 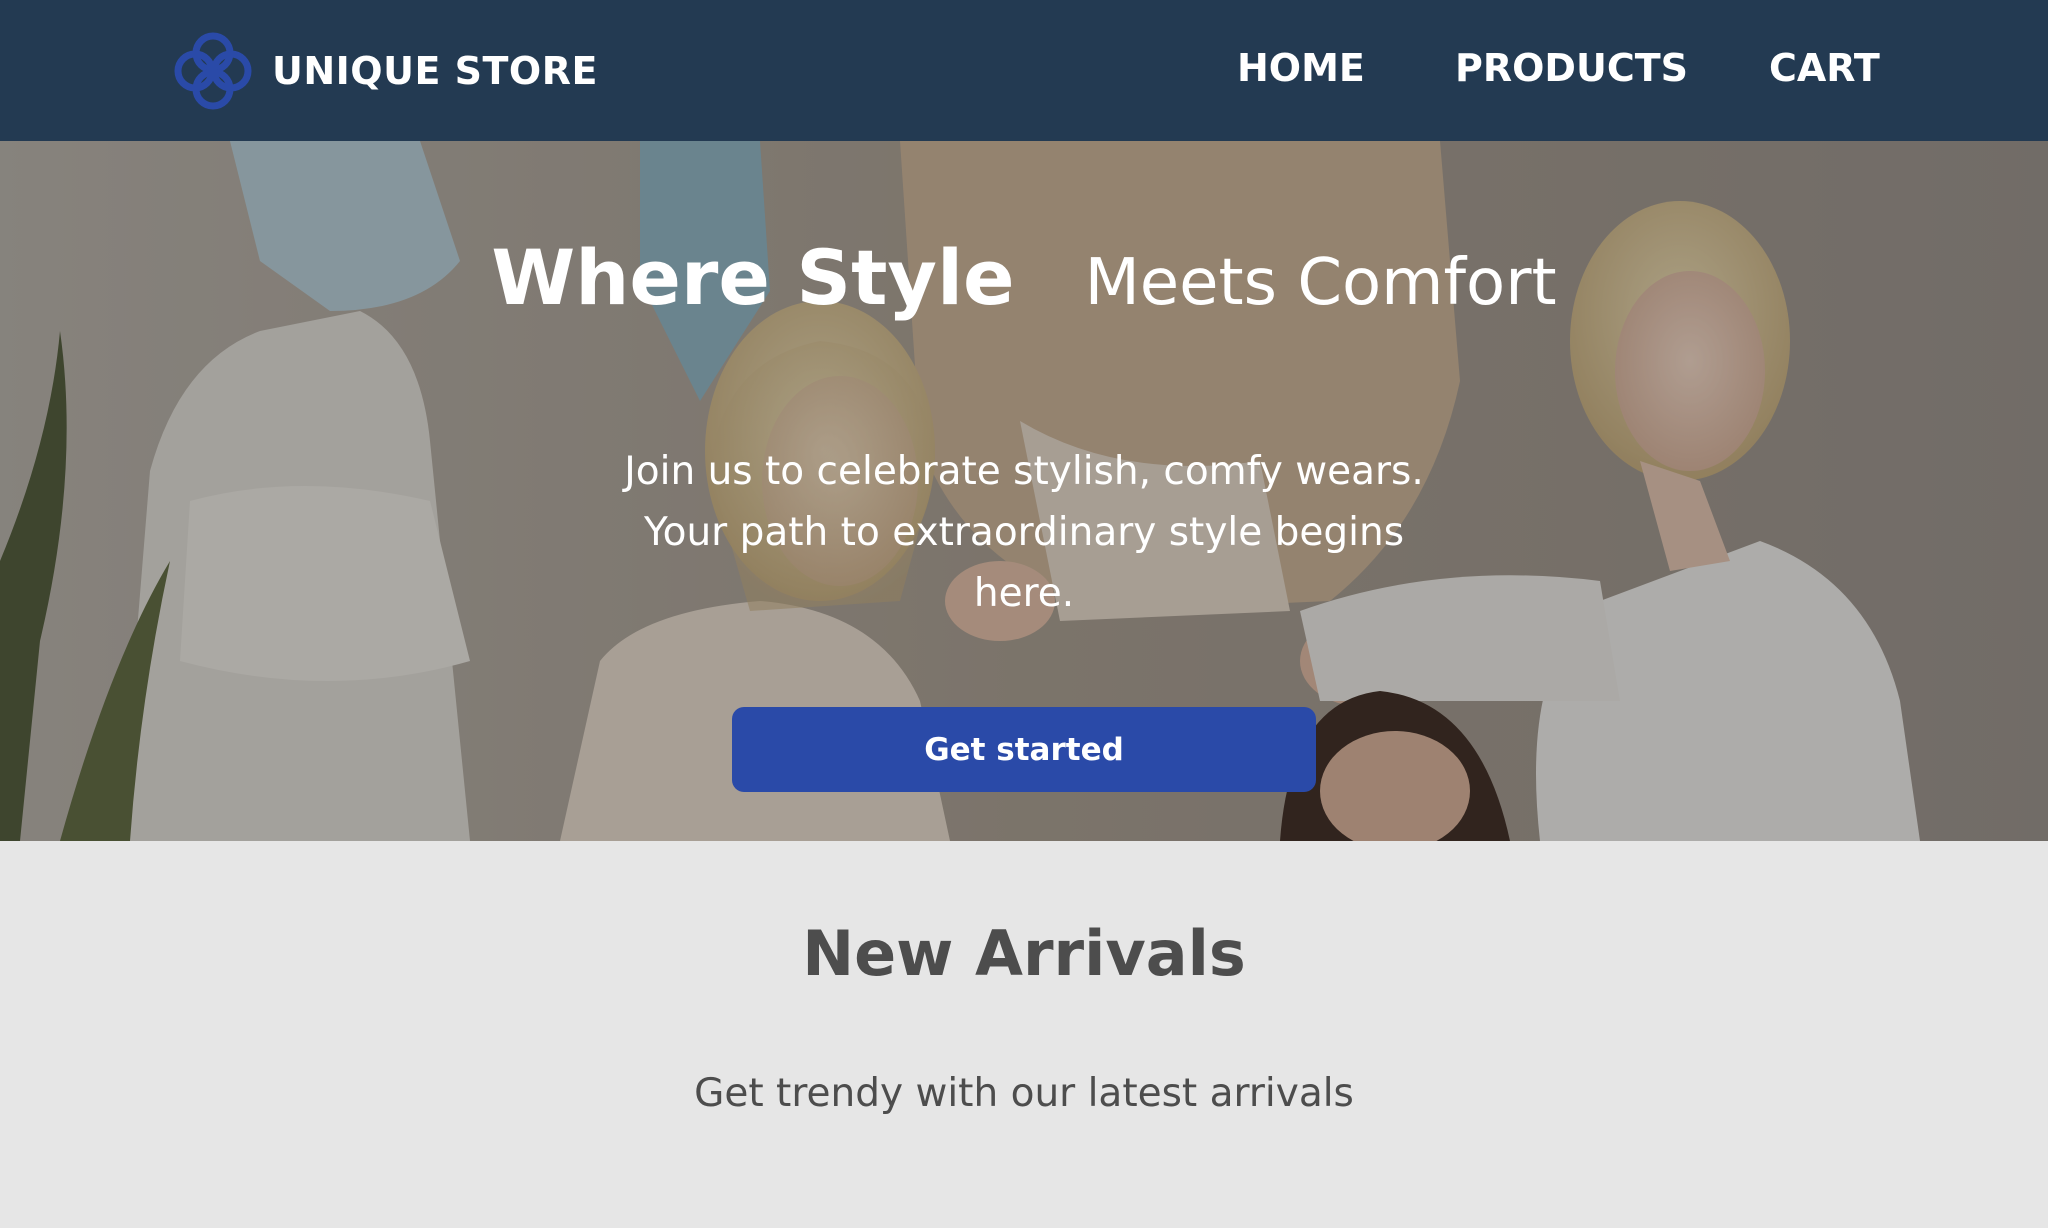 I want to click on main-nav: HOME PRODUCTS CART, so click(x=1024, y=70).